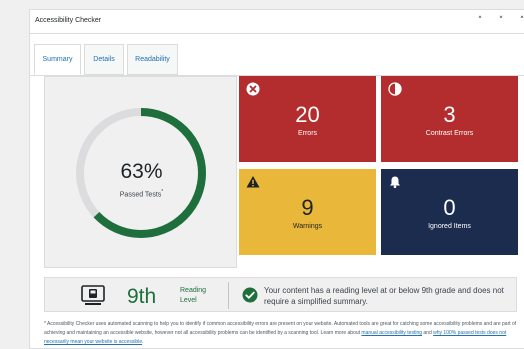  Describe the element at coordinates (253, 89) in the screenshot. I see `x-circle-icon` at that location.